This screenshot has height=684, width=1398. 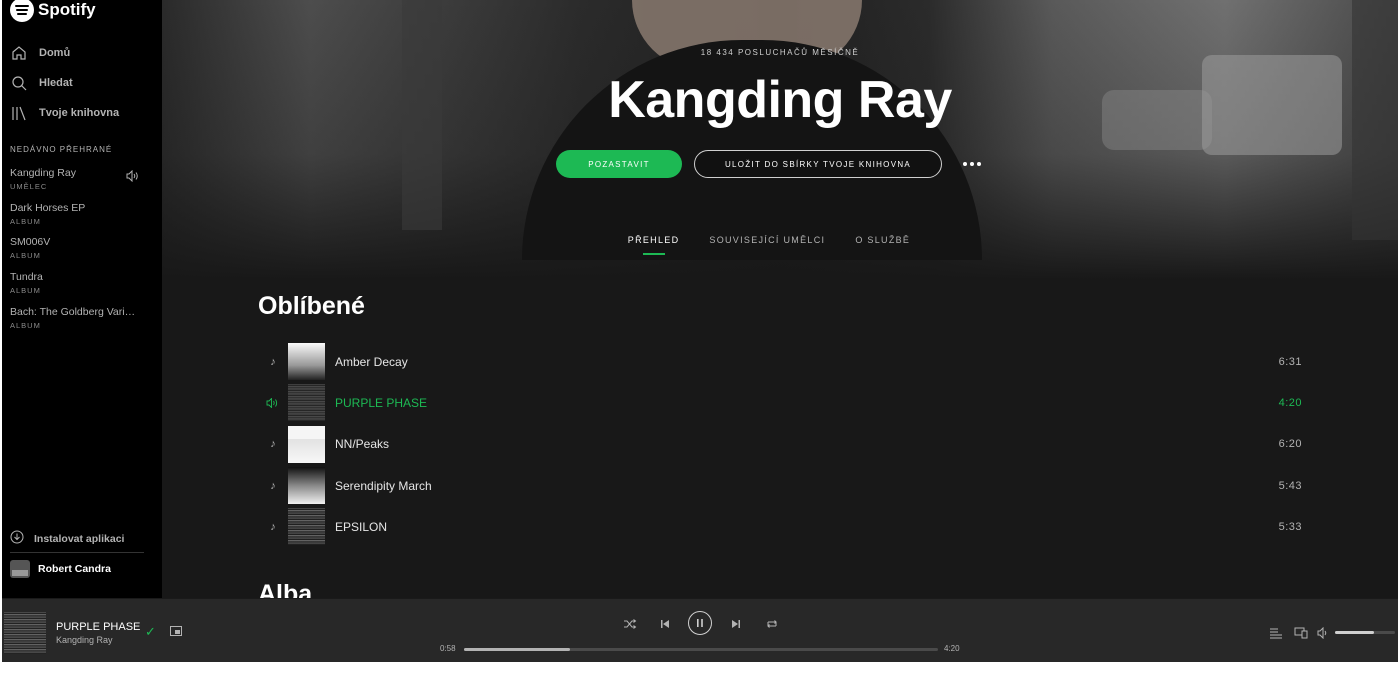 What do you see at coordinates (150, 632) in the screenshot?
I see `saved-check-icon: ✓` at bounding box center [150, 632].